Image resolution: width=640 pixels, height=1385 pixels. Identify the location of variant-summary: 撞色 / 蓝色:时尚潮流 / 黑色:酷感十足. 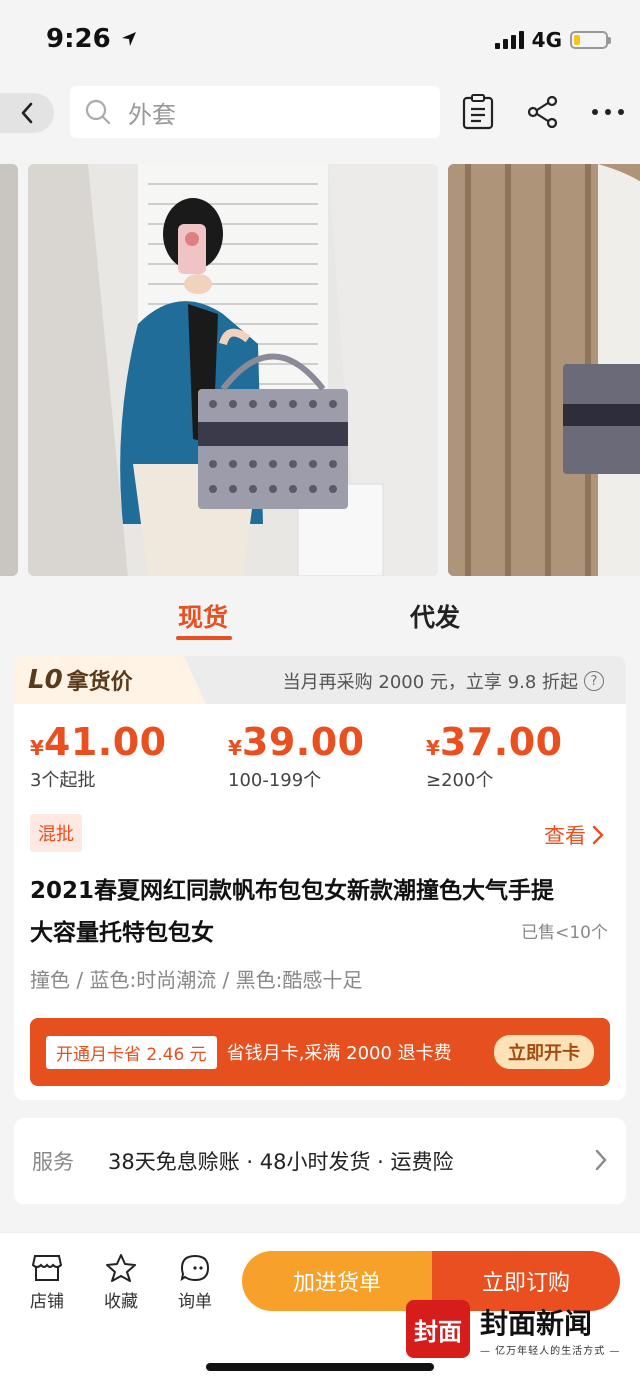
(196, 978).